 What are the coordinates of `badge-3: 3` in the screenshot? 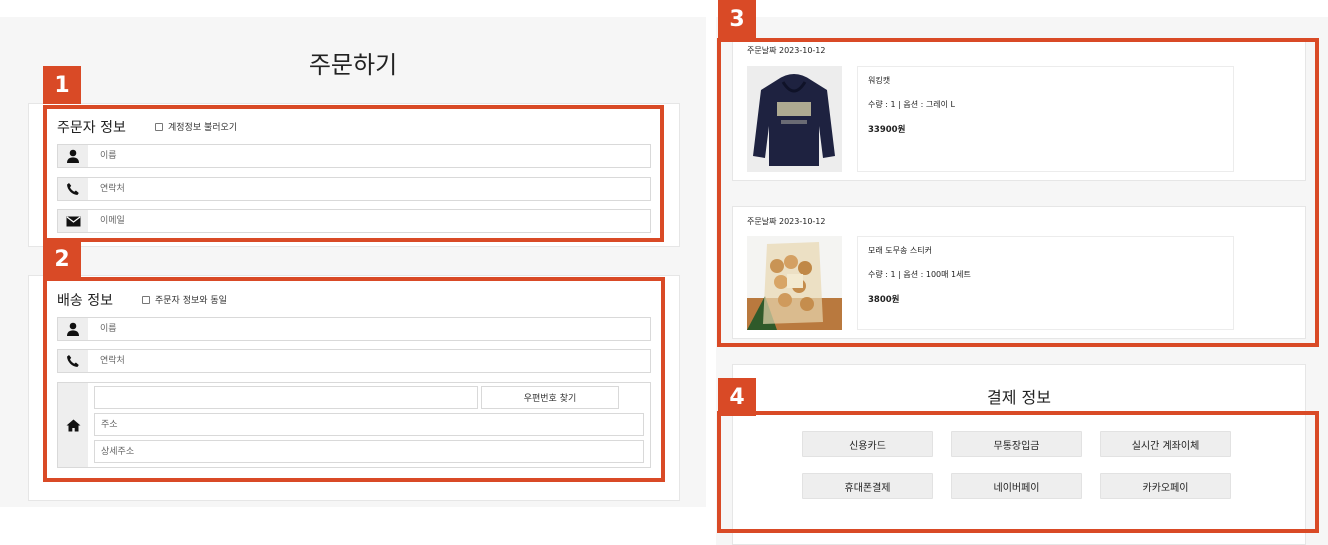 It's located at (737, 19).